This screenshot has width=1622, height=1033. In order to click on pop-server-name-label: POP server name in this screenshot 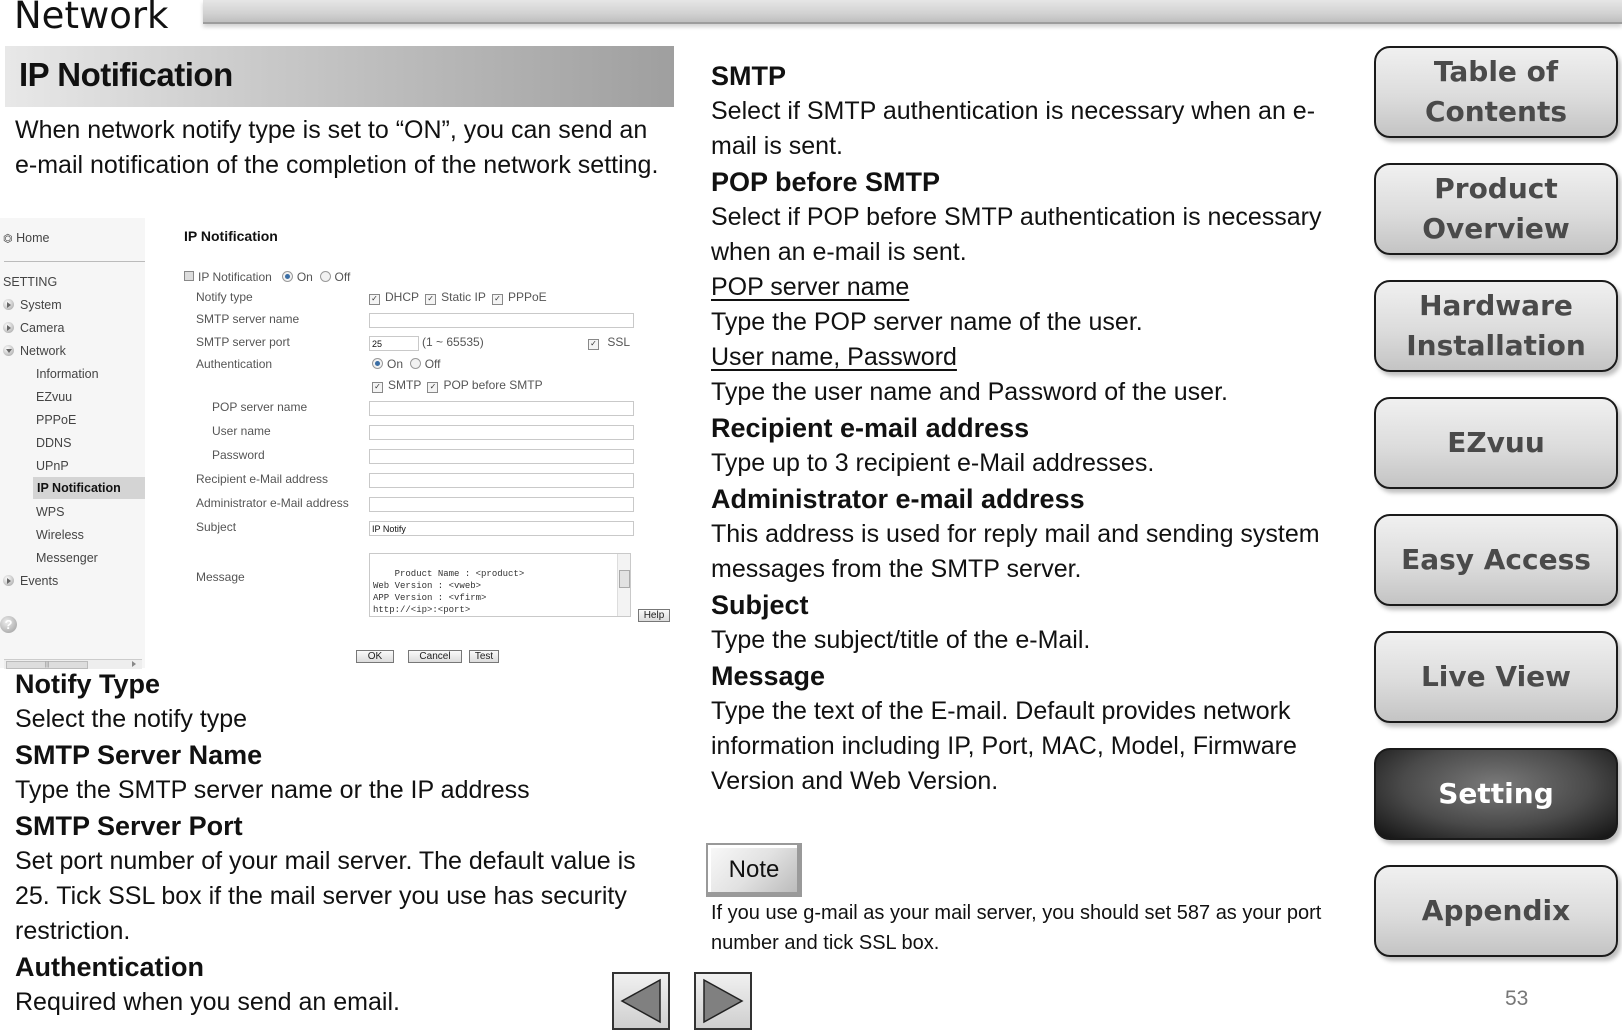, I will do `click(260, 407)`.